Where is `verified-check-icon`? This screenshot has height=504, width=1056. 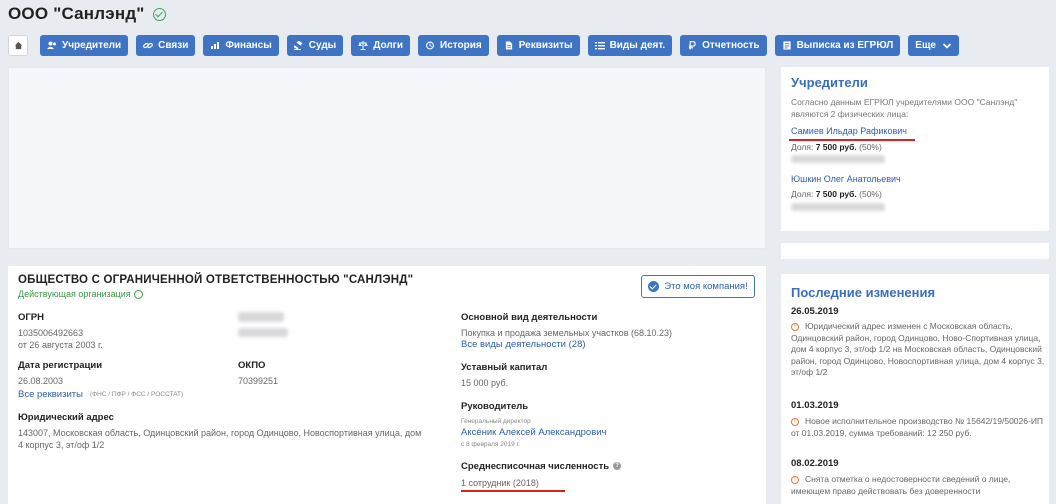 verified-check-icon is located at coordinates (159, 14).